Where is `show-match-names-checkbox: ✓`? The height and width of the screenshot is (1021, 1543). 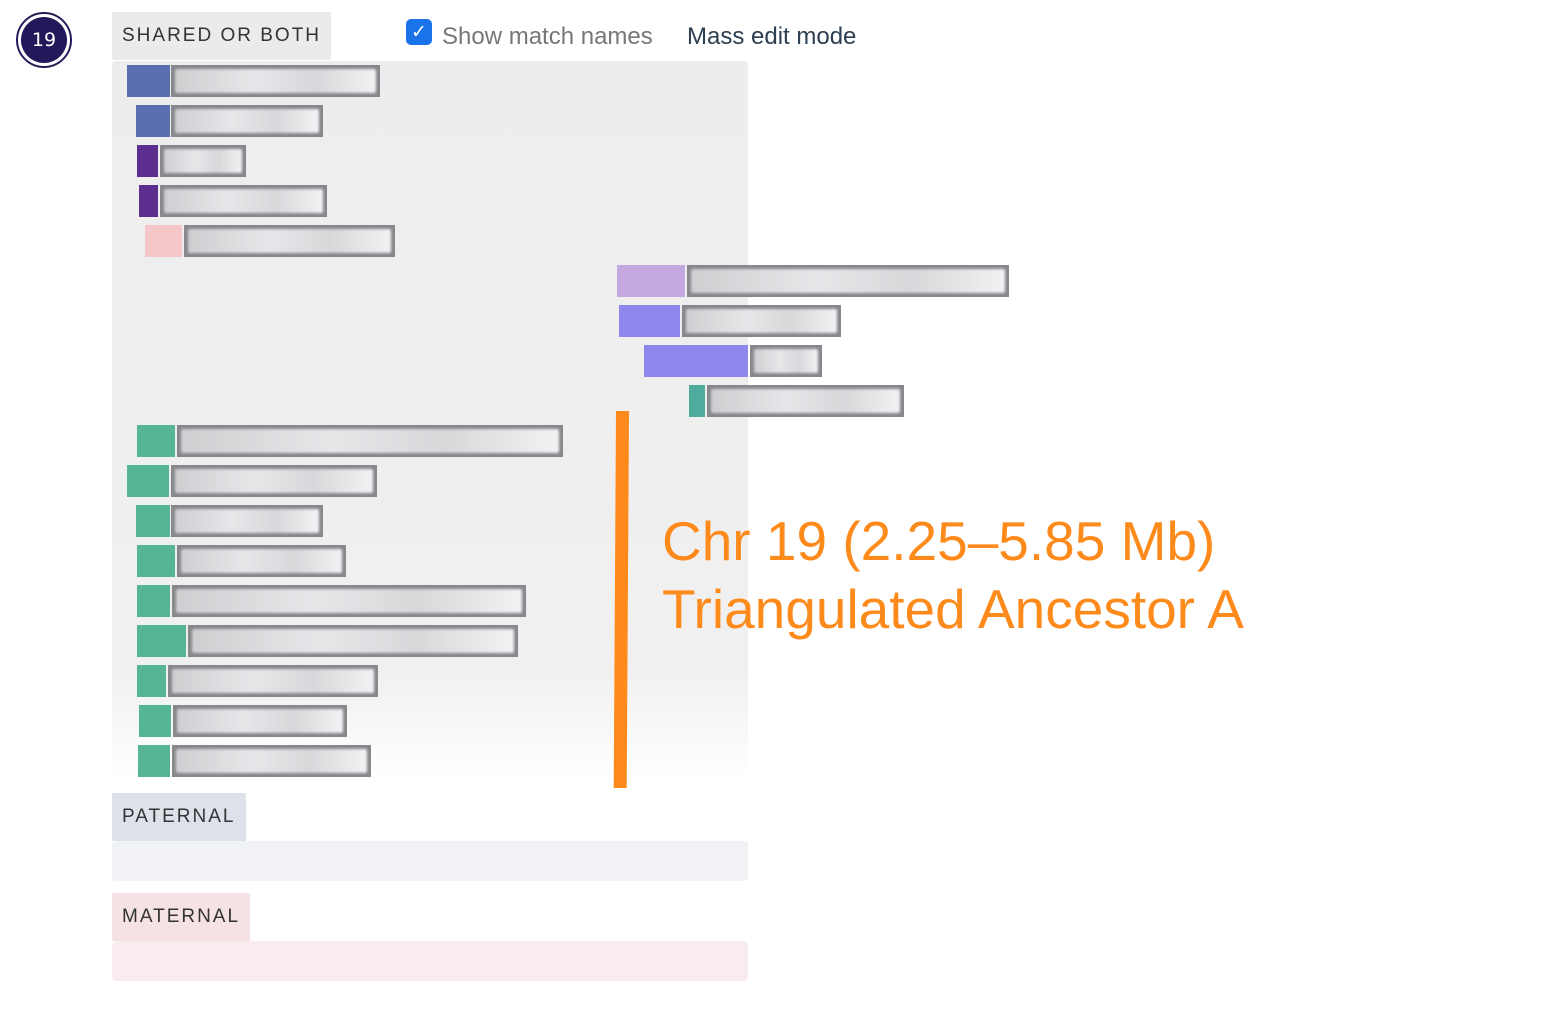
show-match-names-checkbox: ✓ is located at coordinates (419, 32).